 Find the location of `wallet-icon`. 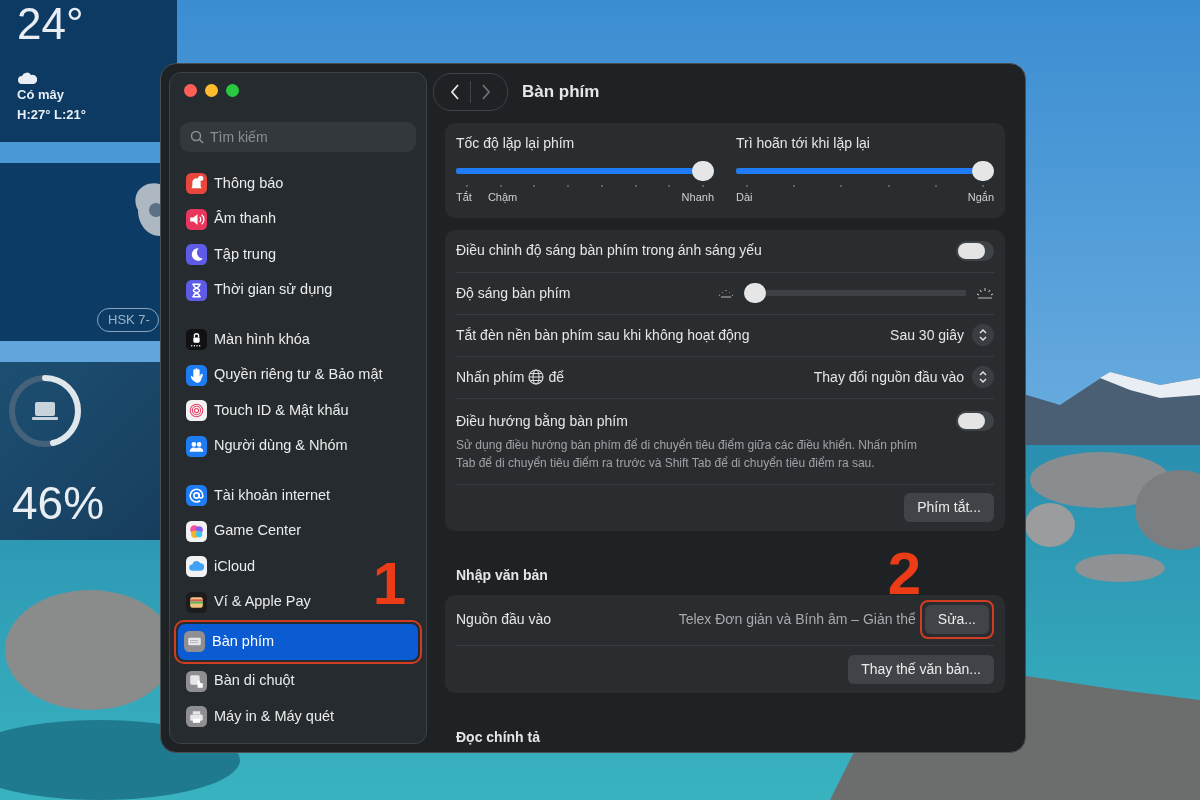

wallet-icon is located at coordinates (196, 602).